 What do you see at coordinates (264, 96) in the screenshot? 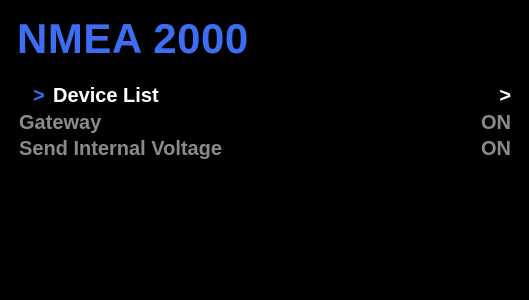
I see `menu-item-device-list: > Device List >` at bounding box center [264, 96].